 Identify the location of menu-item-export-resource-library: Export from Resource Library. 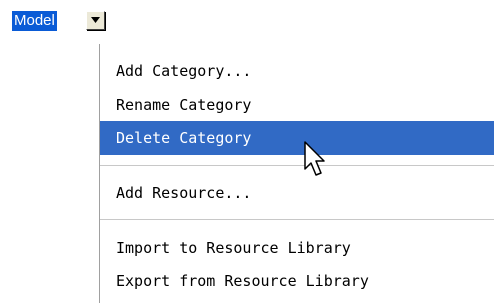
(297, 281).